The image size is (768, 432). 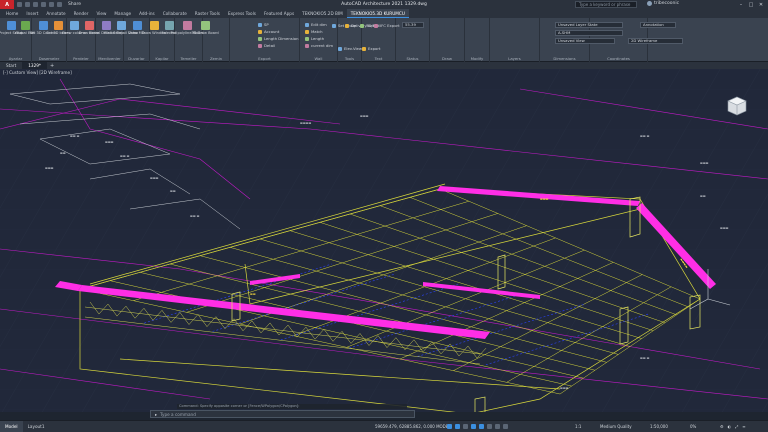 What do you see at coordinates (51, 4) in the screenshot?
I see `redo-icon` at bounding box center [51, 4].